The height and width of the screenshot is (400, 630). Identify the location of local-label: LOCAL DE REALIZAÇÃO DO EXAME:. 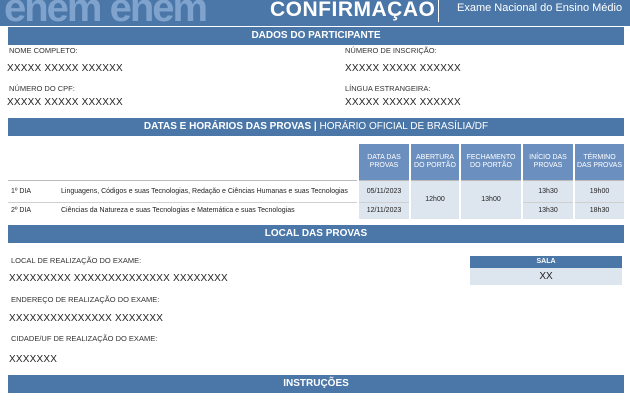
(76, 260).